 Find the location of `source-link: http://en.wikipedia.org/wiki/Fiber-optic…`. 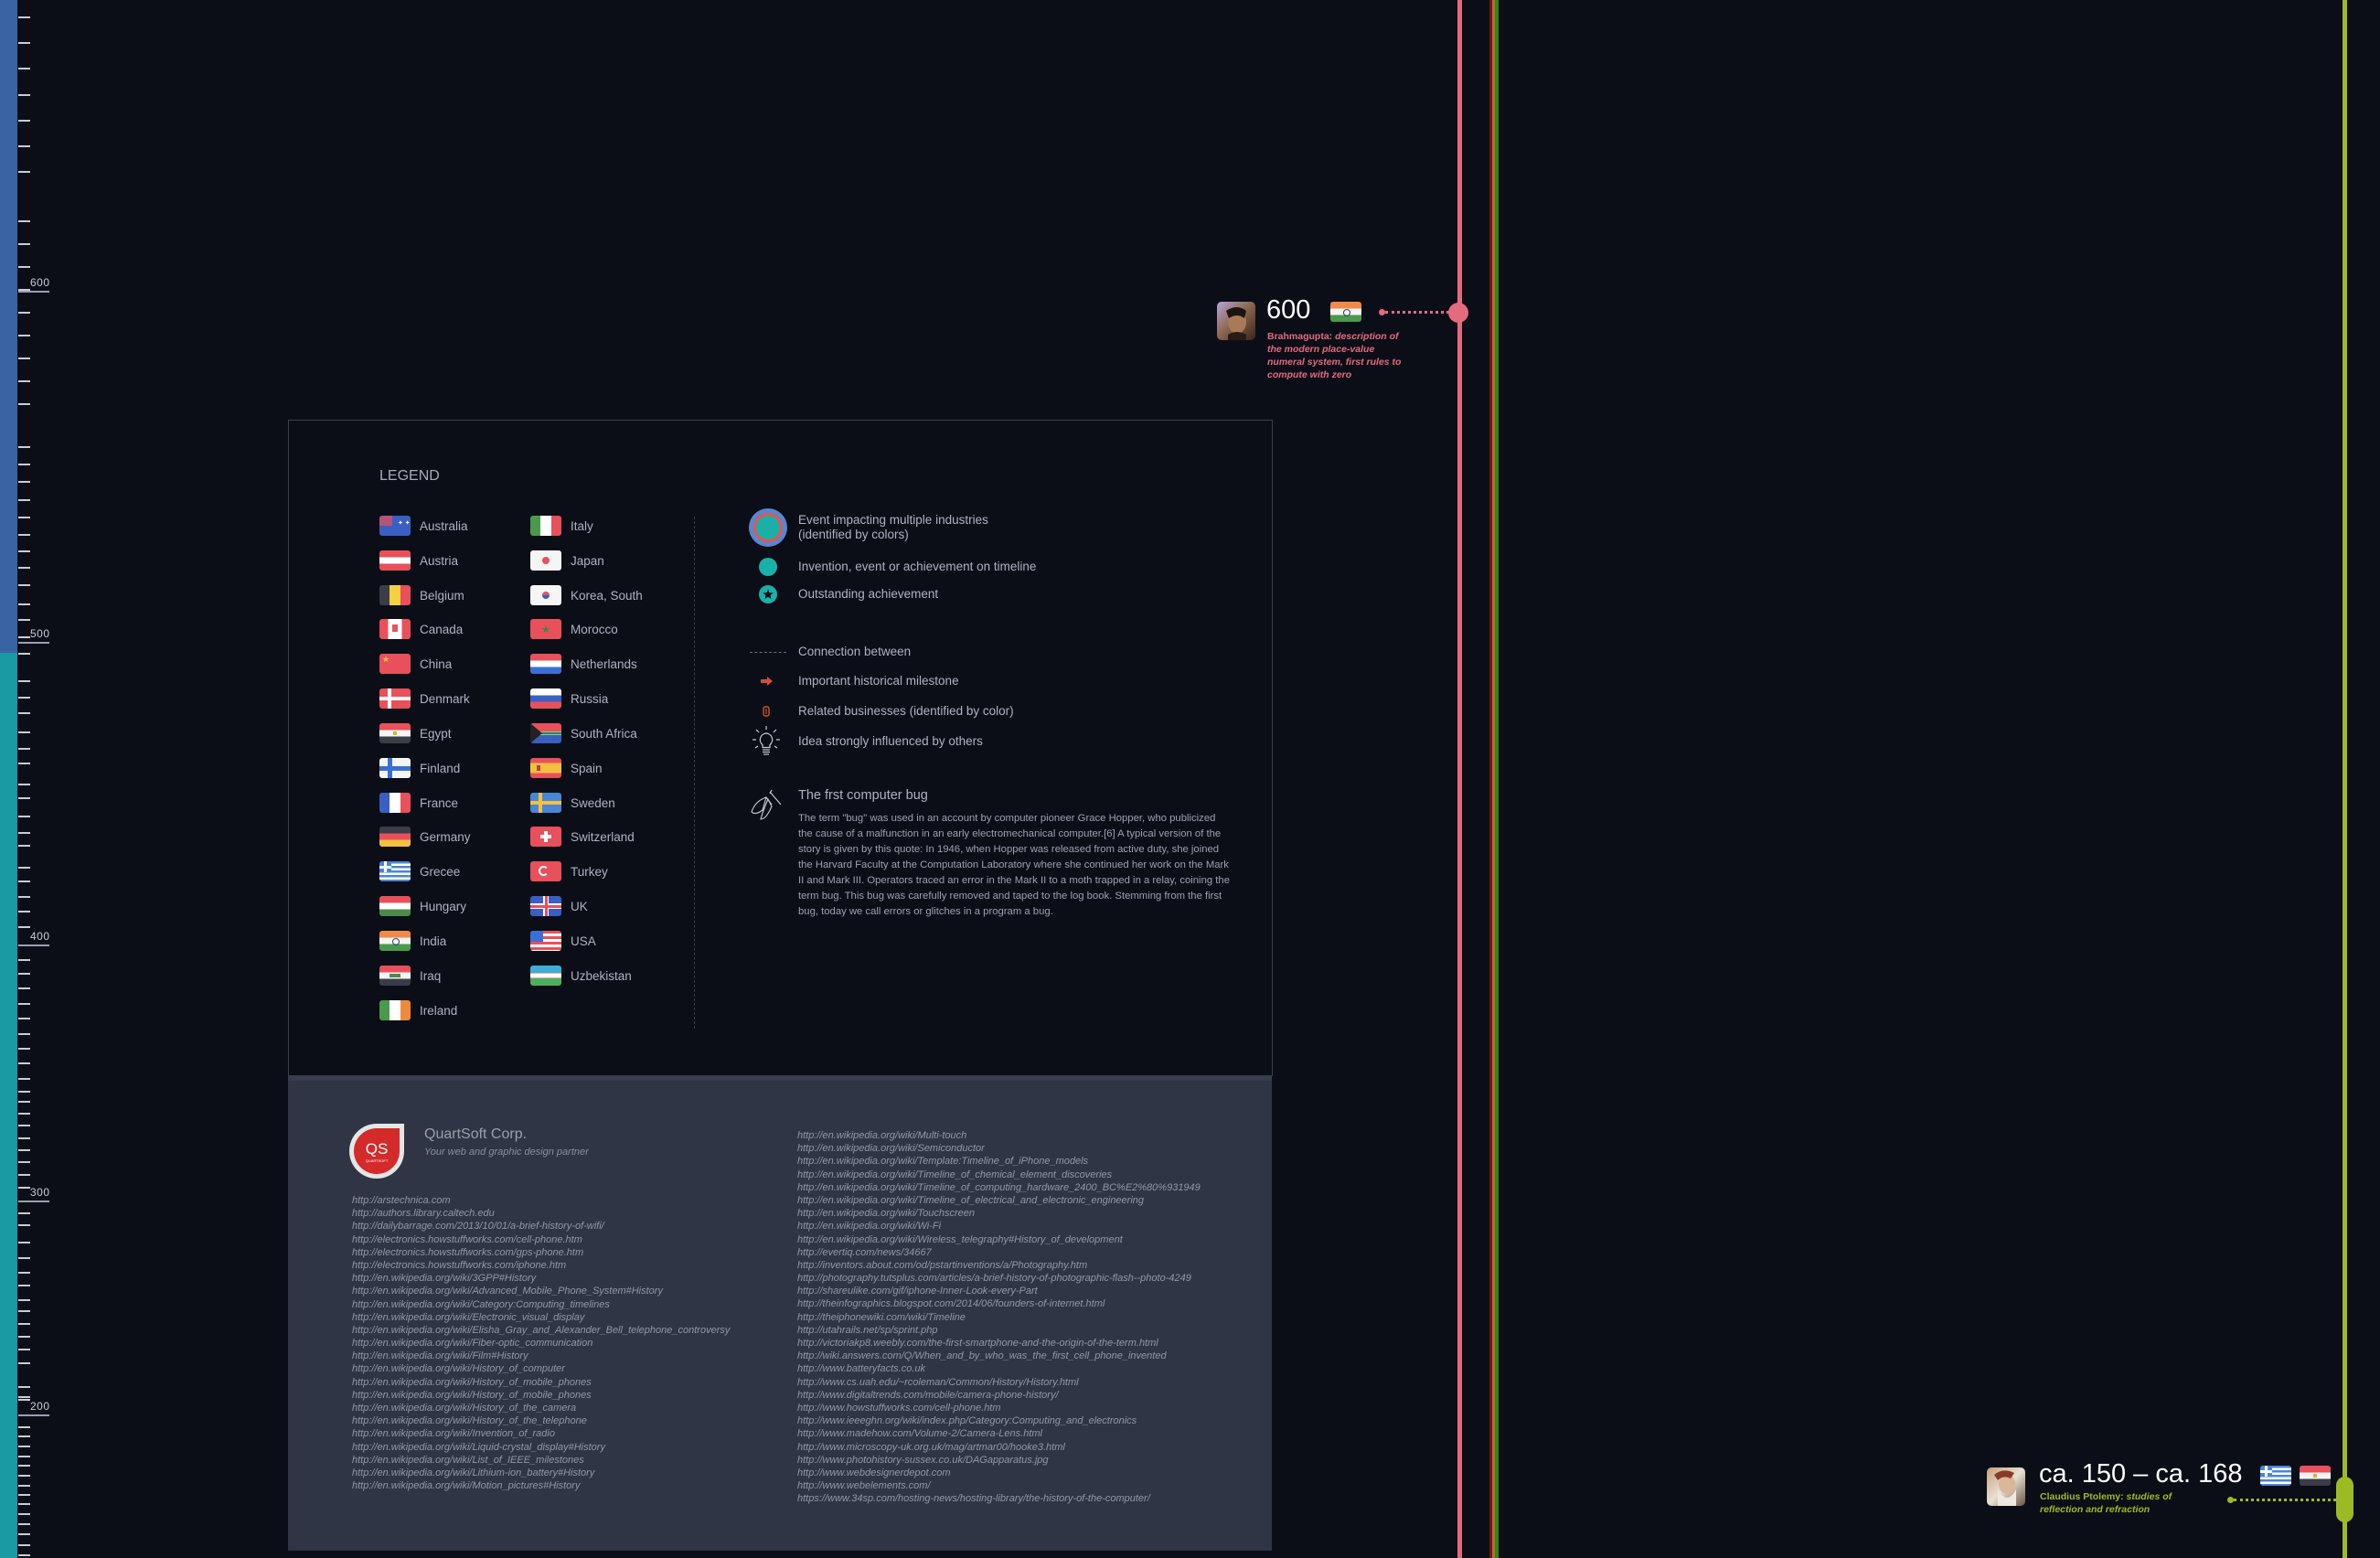

source-link: http://en.wikipedia.org/wiki/Fiber-optic… is located at coordinates (541, 1343).